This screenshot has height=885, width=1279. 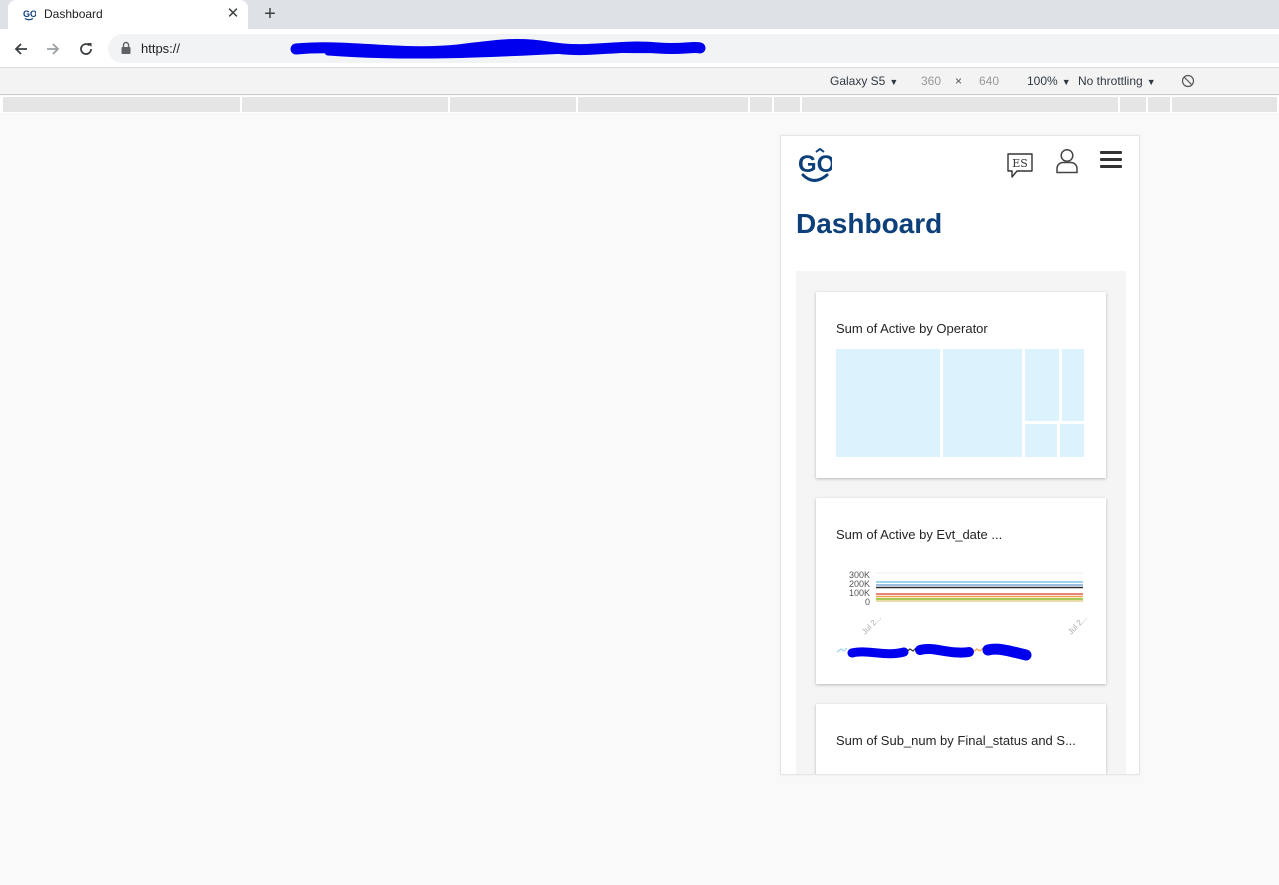 What do you see at coordinates (1188, 81) in the screenshot?
I see `rotate-icon` at bounding box center [1188, 81].